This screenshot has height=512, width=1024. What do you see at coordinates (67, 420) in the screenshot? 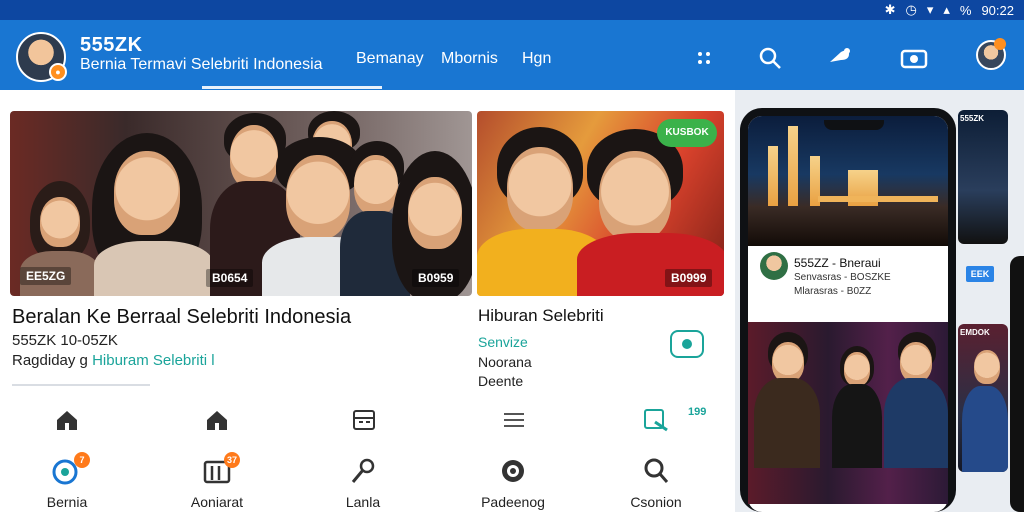
I see `home-icon` at bounding box center [67, 420].